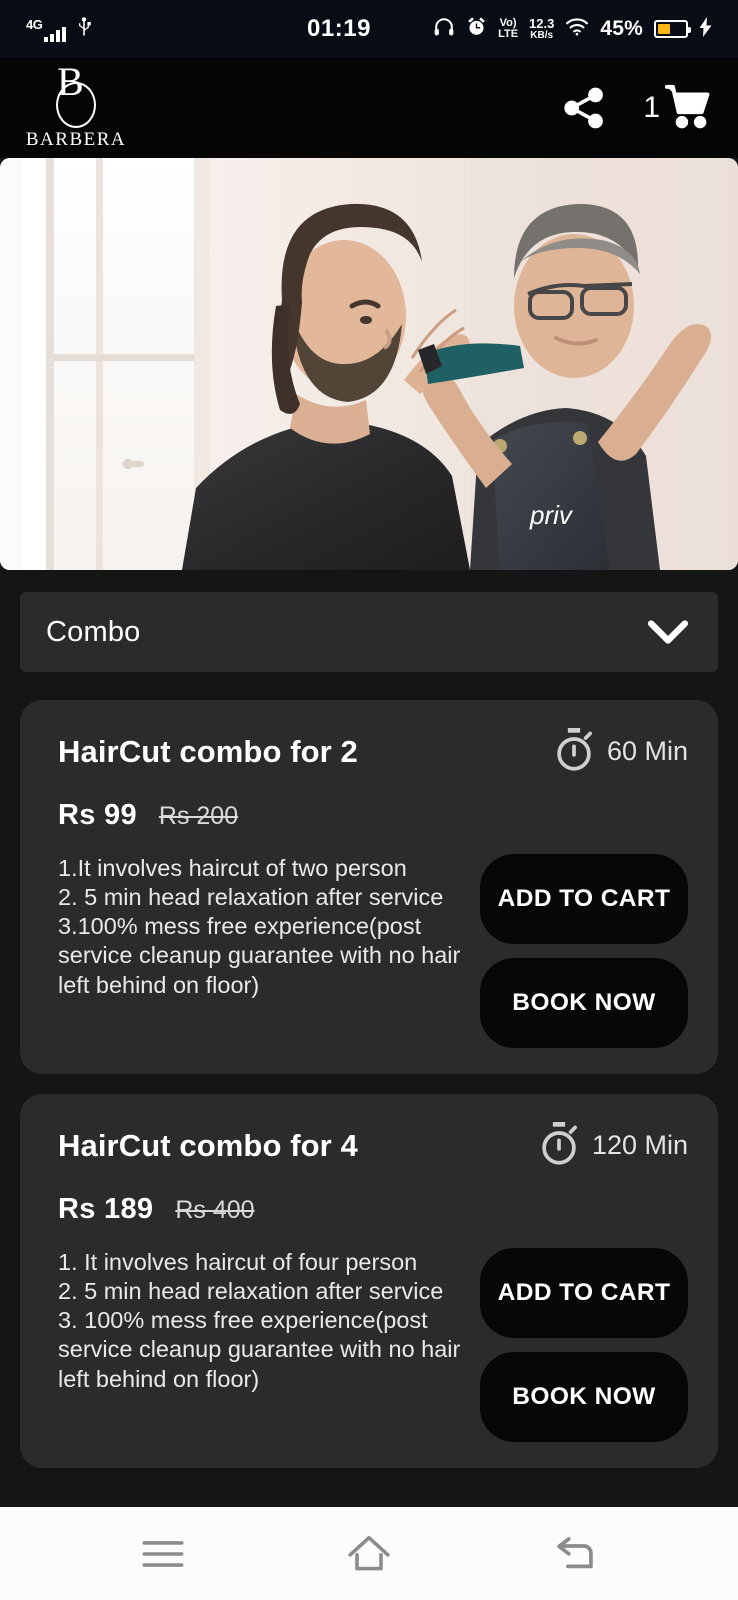  I want to click on status-bar: 4G 01:19 Vo) LTE 12.3 KB/s 45%, so click(369, 29).